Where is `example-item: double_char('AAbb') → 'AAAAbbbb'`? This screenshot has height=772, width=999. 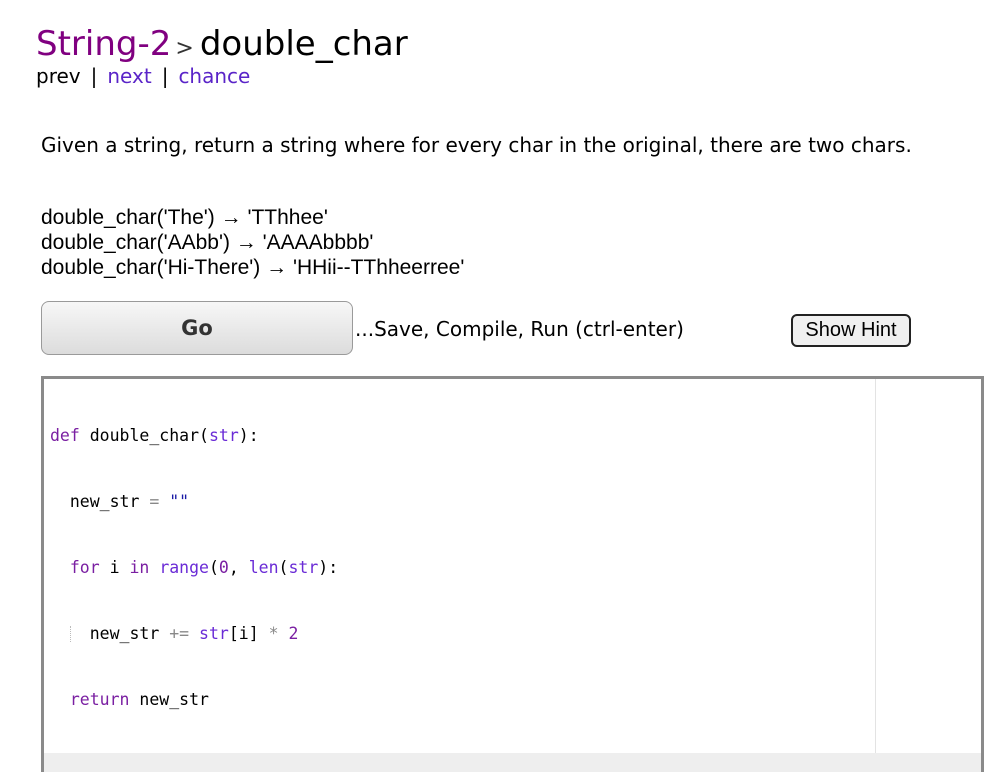
example-item: double_char('AAbb') → 'AAAAbbbb' is located at coordinates (207, 242).